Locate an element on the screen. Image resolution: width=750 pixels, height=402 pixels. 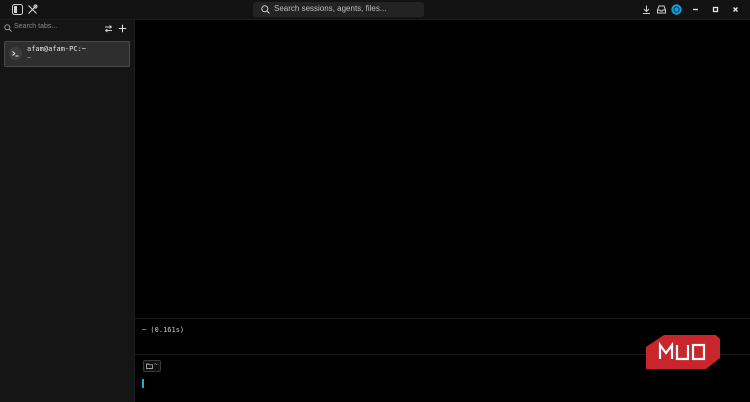
download-icon is located at coordinates (646, 9).